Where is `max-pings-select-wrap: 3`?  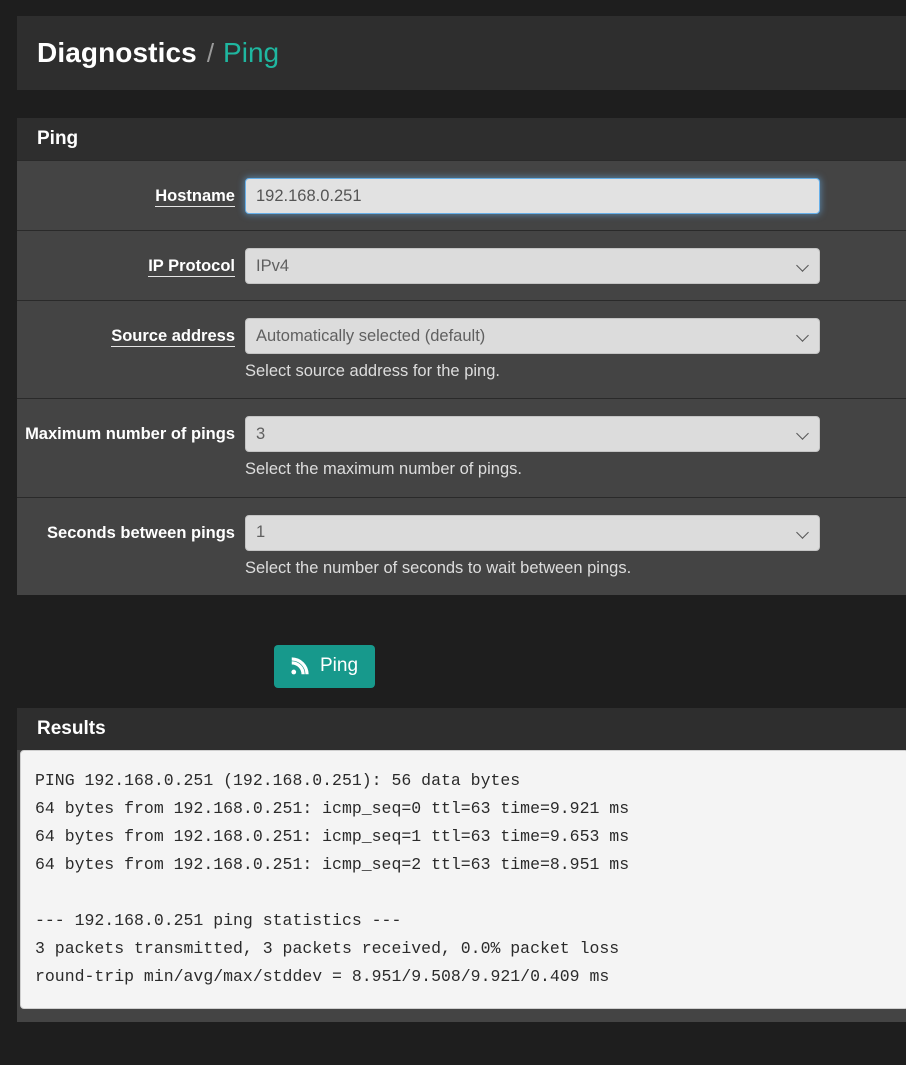 max-pings-select-wrap: 3 is located at coordinates (532, 434).